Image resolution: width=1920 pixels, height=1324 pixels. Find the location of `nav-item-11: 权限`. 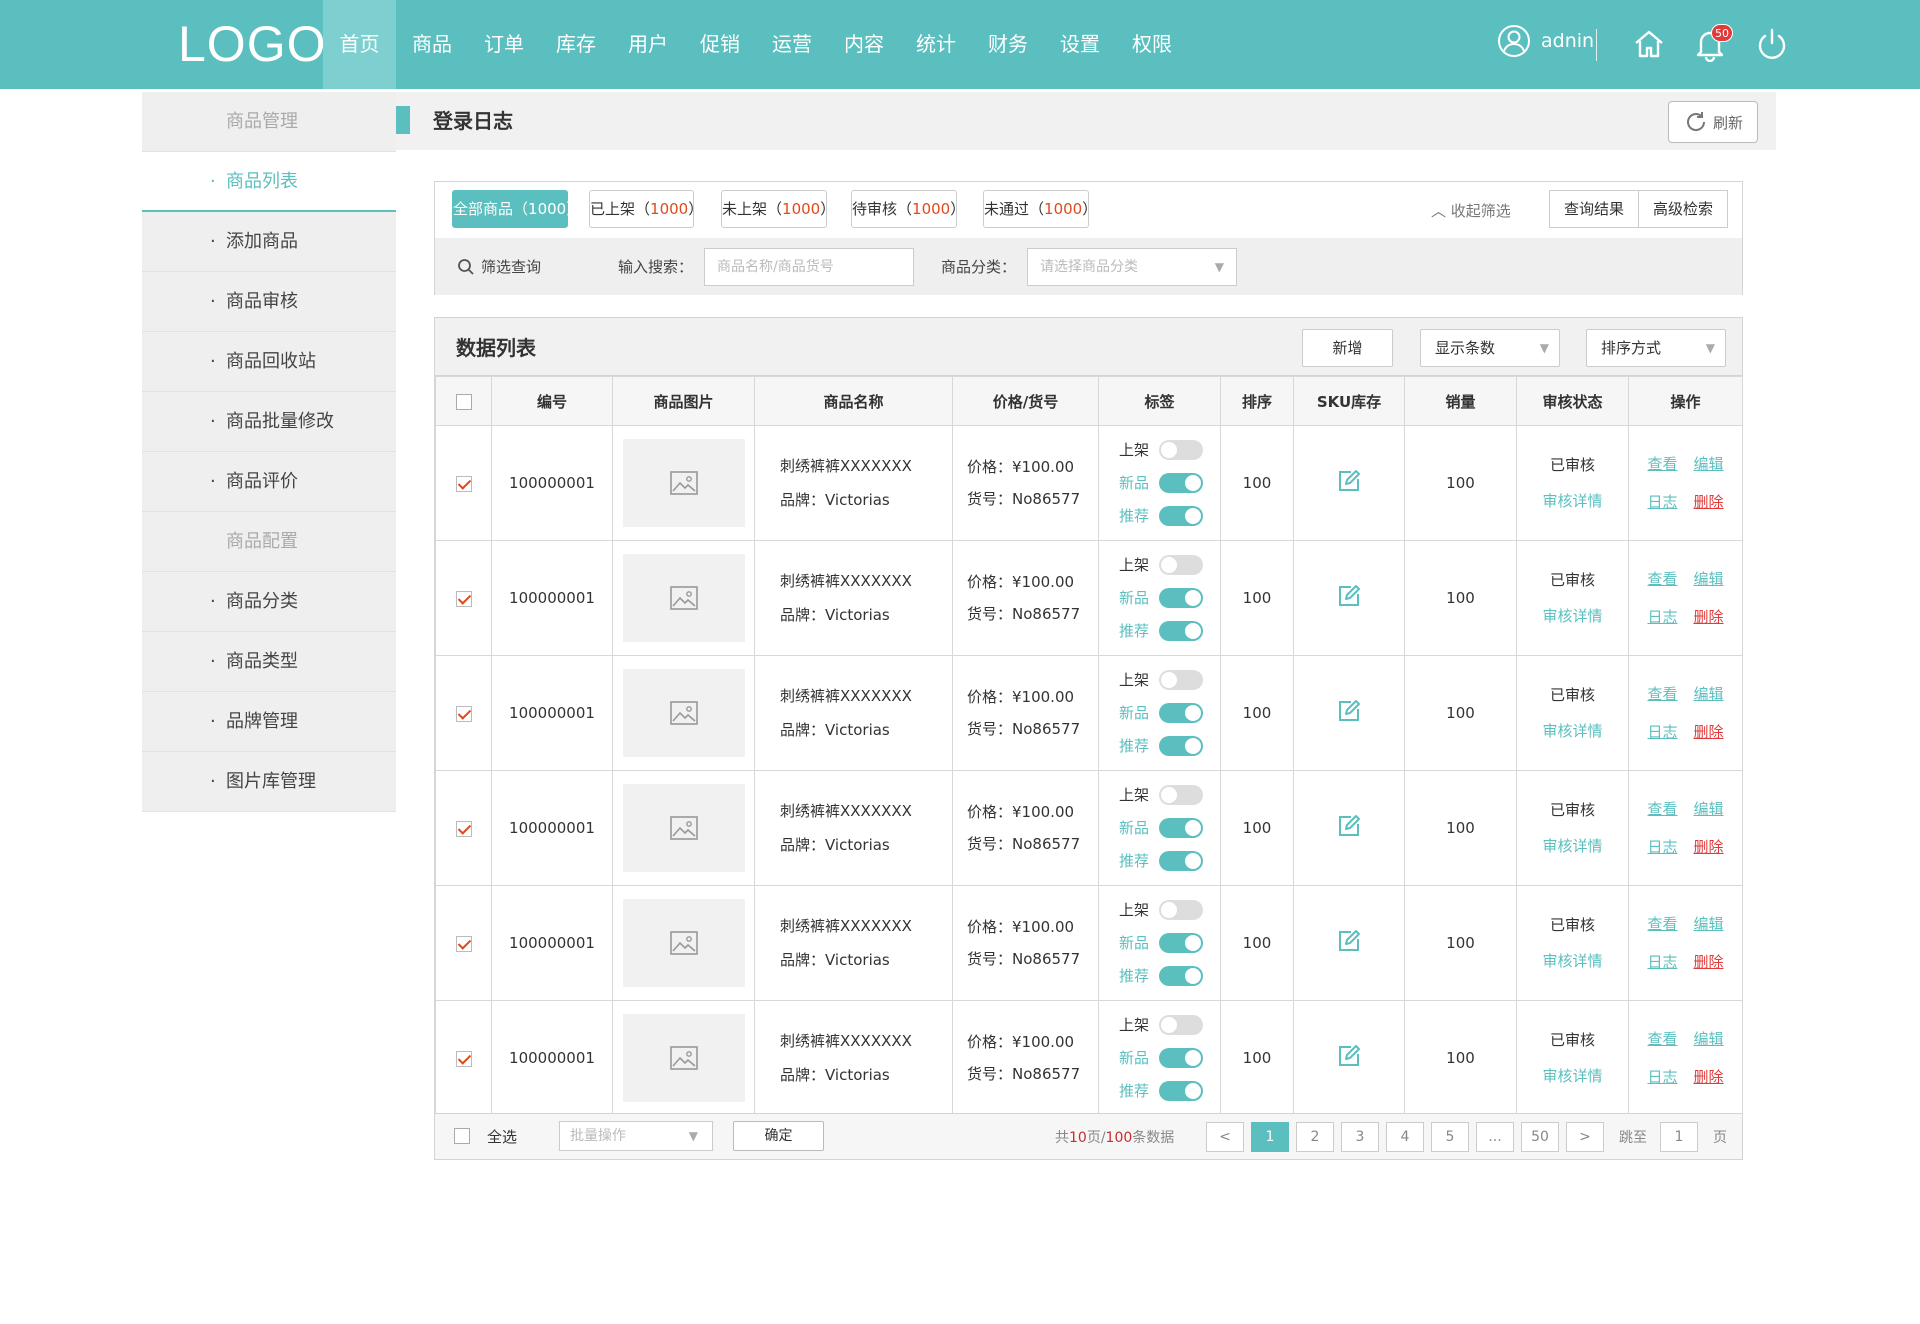

nav-item-11: 权限 is located at coordinates (1152, 44).